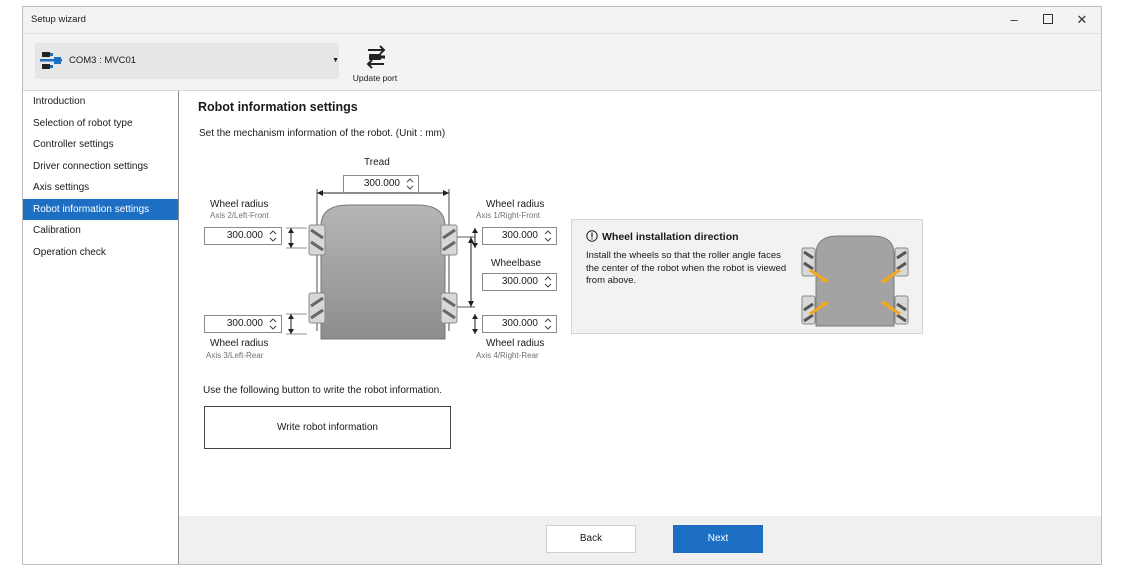  What do you see at coordinates (100, 102) in the screenshot?
I see `sidebar-item-introduction: Introduction` at bounding box center [100, 102].